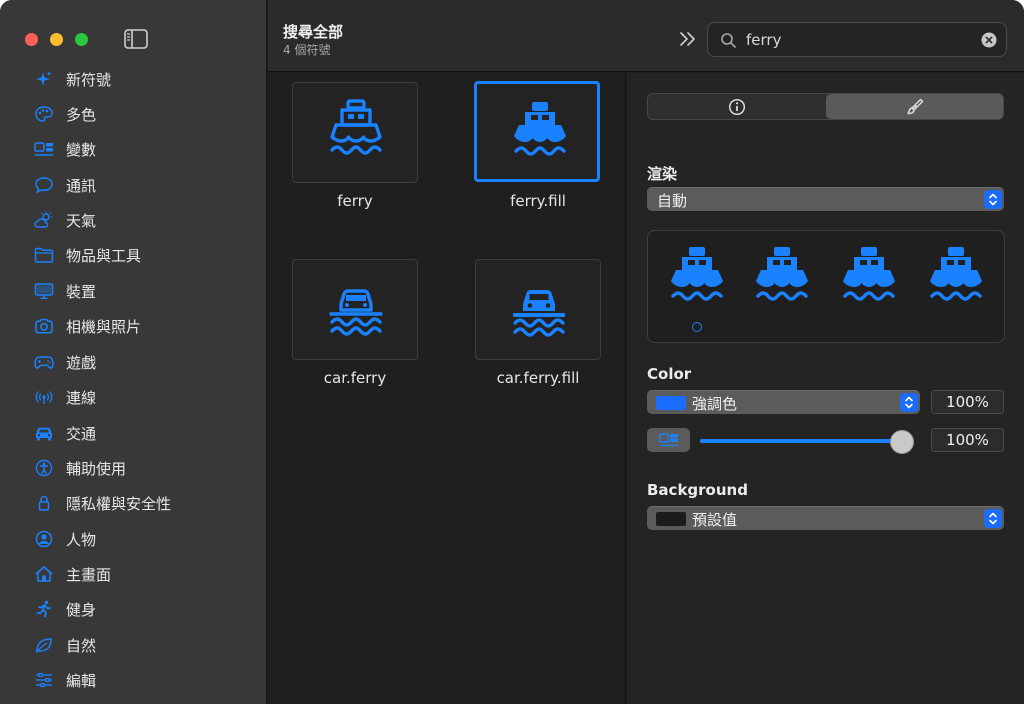 This screenshot has height=704, width=1024. Describe the element at coordinates (44, 362) in the screenshot. I see `gamecontroller-icon` at that location.